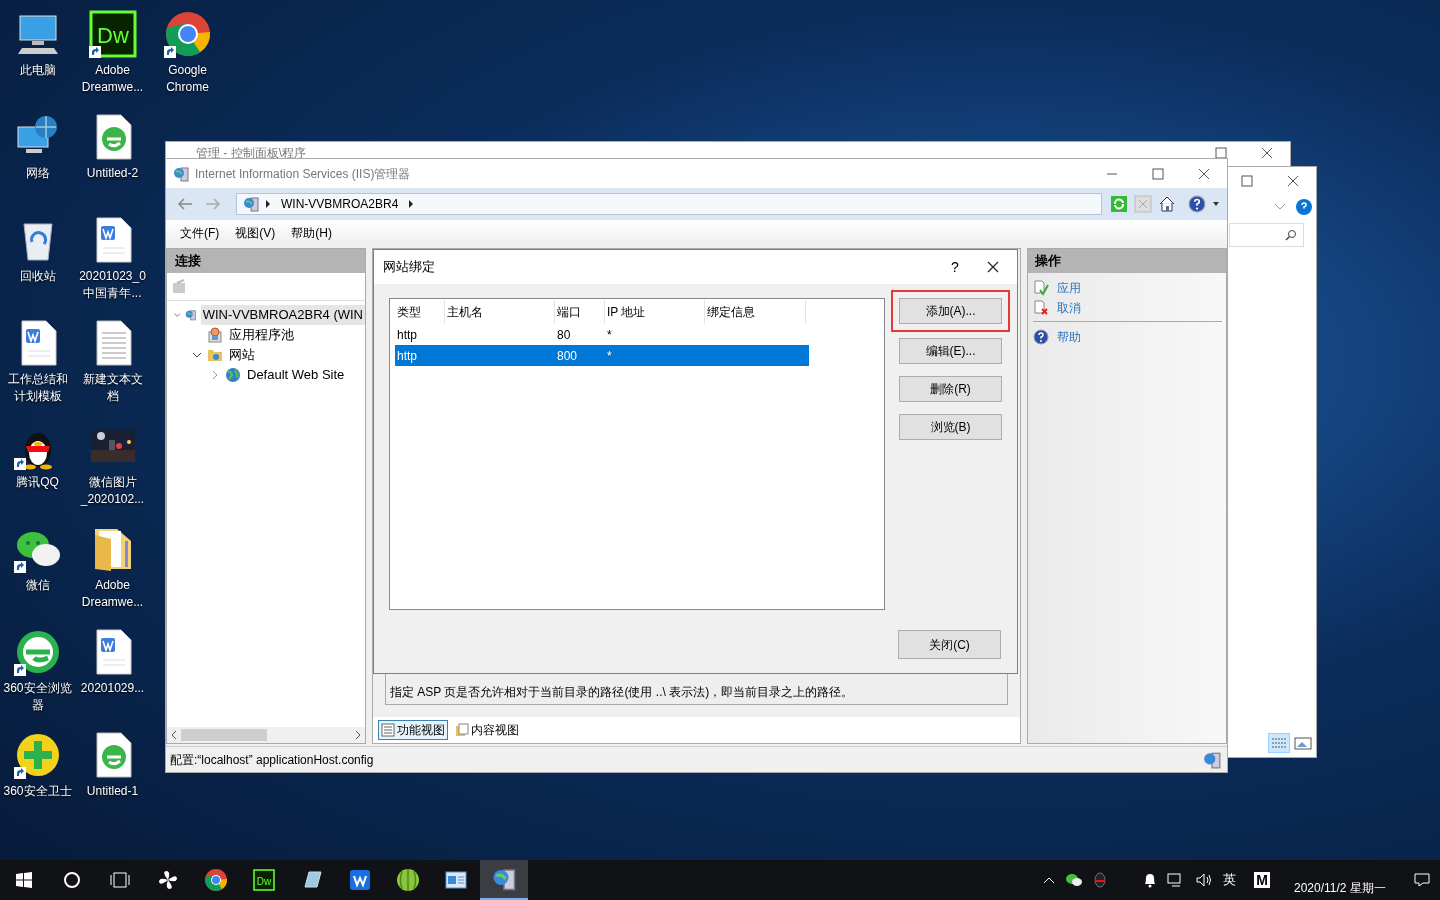 The width and height of the screenshot is (1440, 900). What do you see at coordinates (188, 261) in the screenshot?
I see `pane-title: 连接` at bounding box center [188, 261].